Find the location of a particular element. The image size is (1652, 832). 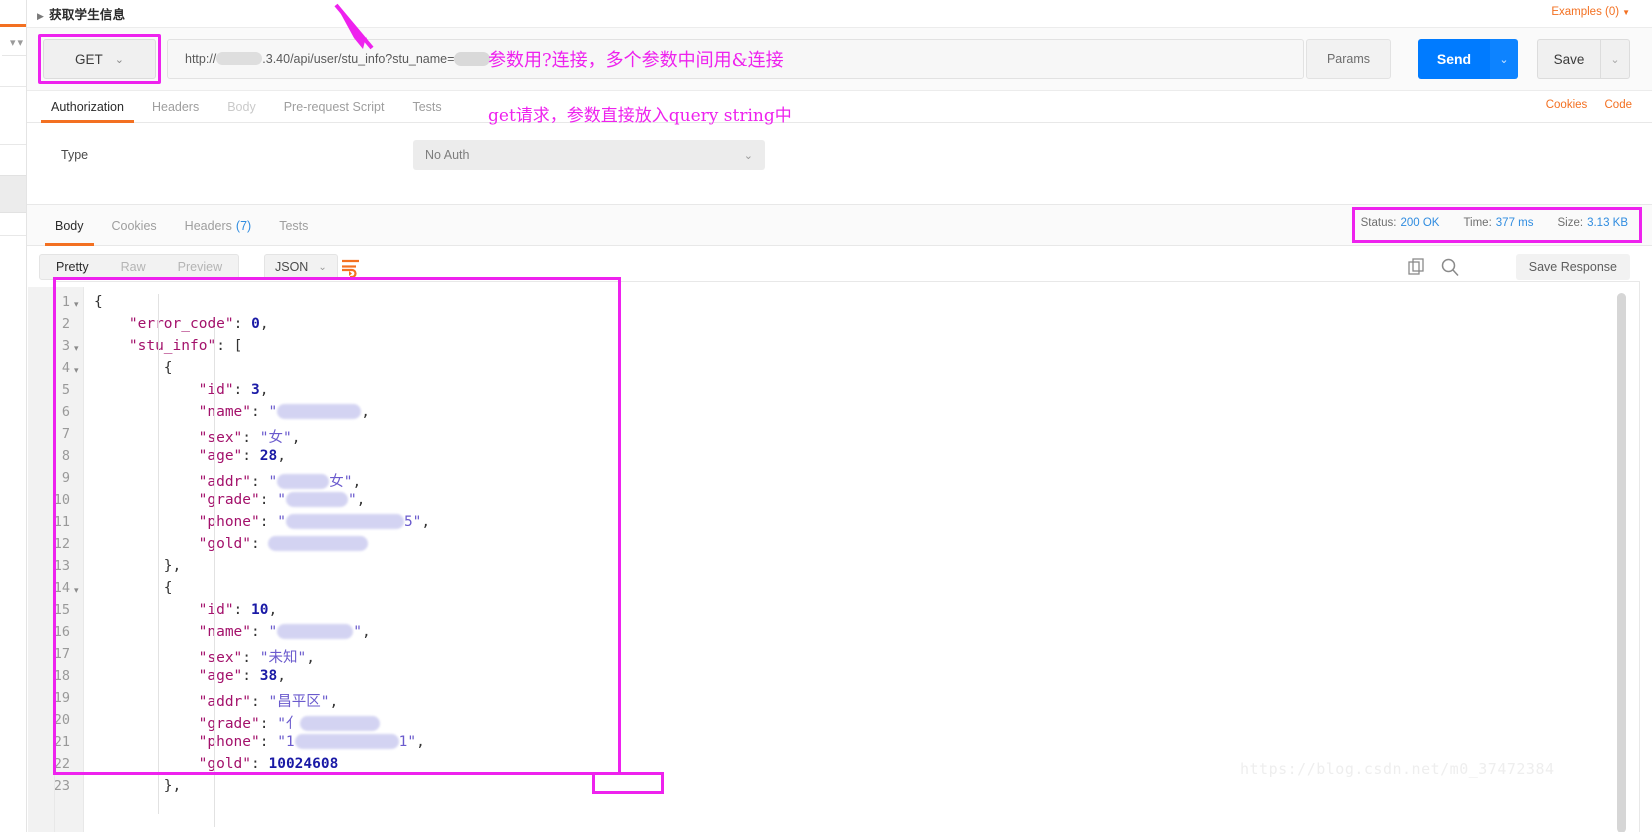

tab-headers: Headers is located at coordinates (175, 107).